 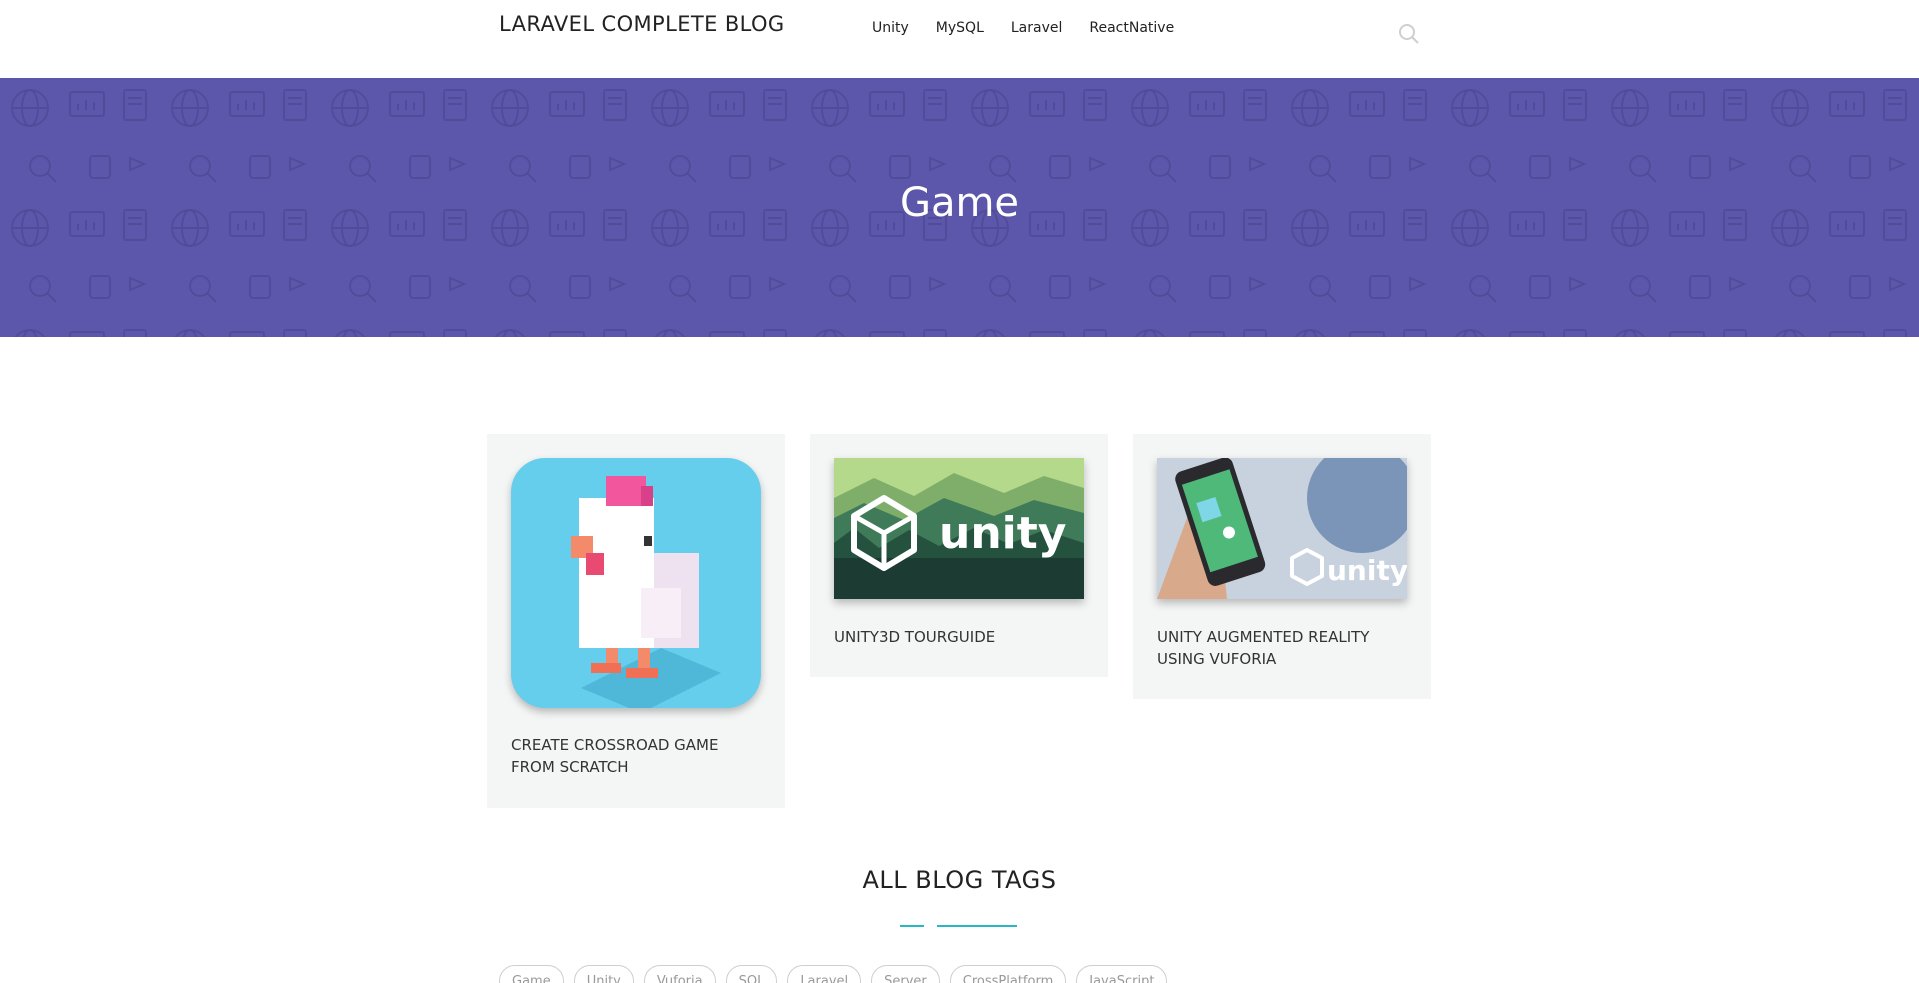 What do you see at coordinates (959, 880) in the screenshot?
I see `tags-heading: ALL BLOG TAGS` at bounding box center [959, 880].